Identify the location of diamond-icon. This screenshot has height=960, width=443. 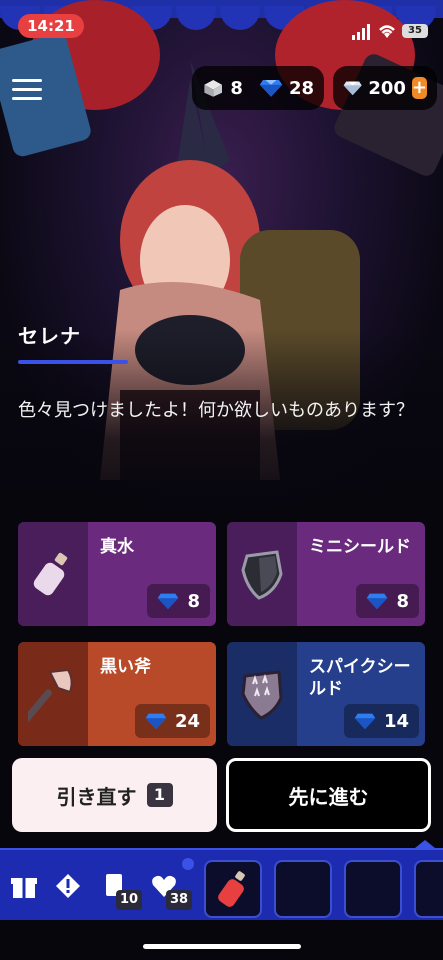
(352, 88).